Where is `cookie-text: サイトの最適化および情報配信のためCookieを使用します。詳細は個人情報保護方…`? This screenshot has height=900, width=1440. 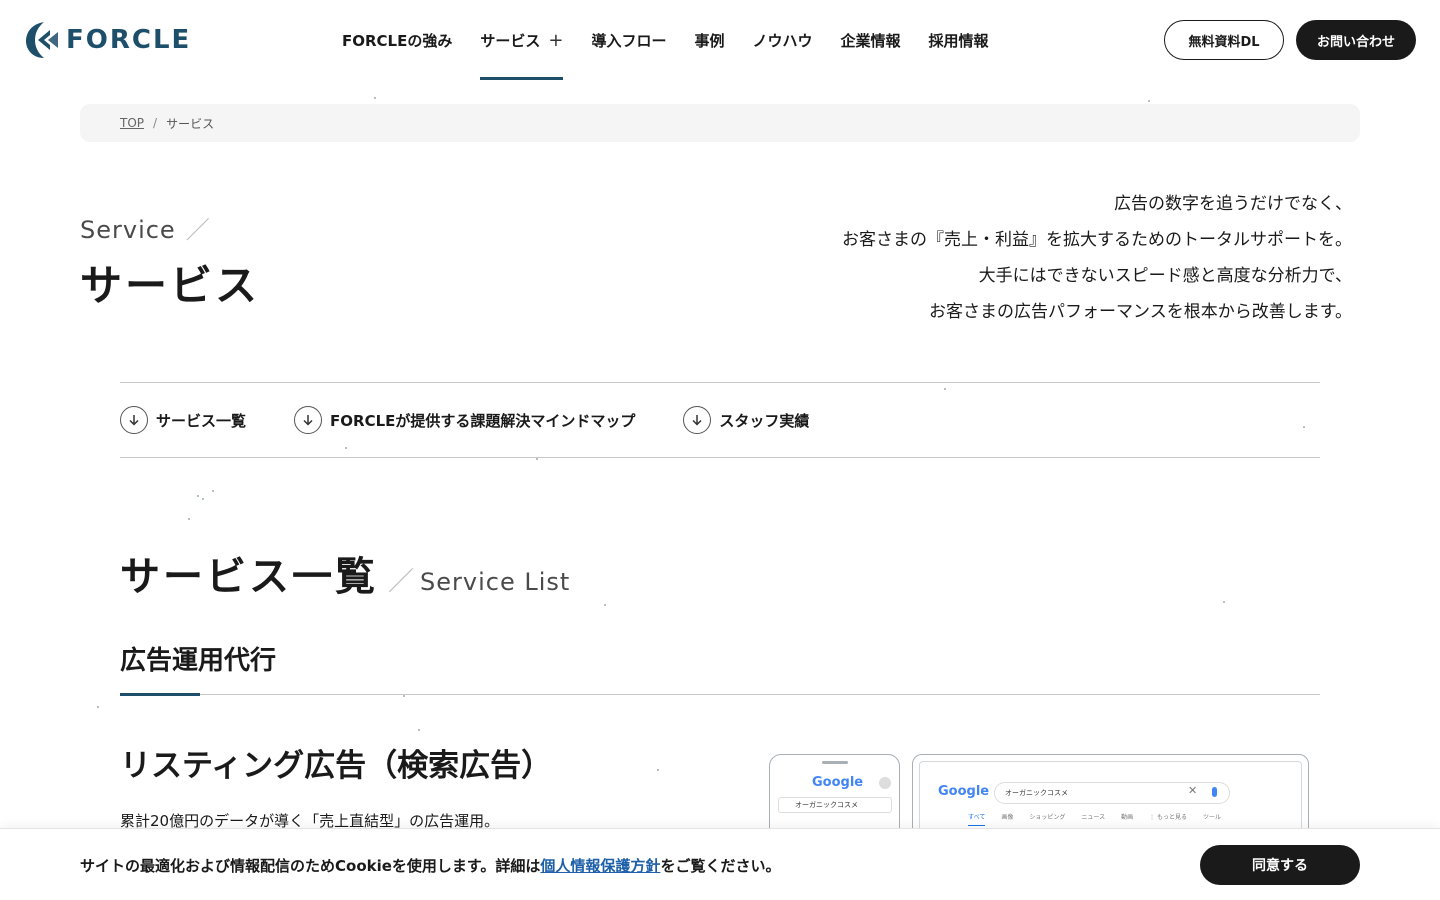 cookie-text: サイトの最適化および情報配信のためCookieを使用します。詳細は個人情報保護方… is located at coordinates (430, 865).